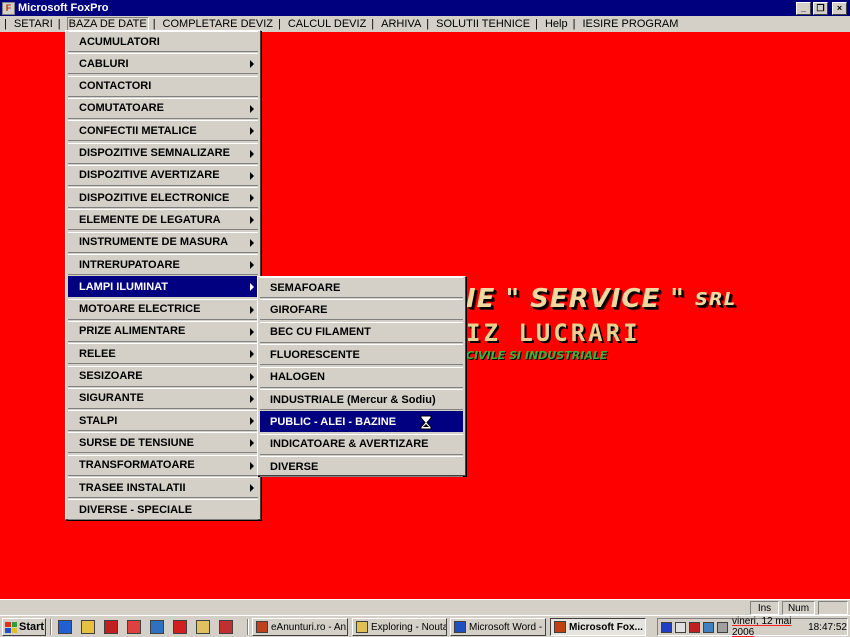 The height and width of the screenshot is (637, 850). Describe the element at coordinates (24, 627) in the screenshot. I see `start-button: Start` at that location.